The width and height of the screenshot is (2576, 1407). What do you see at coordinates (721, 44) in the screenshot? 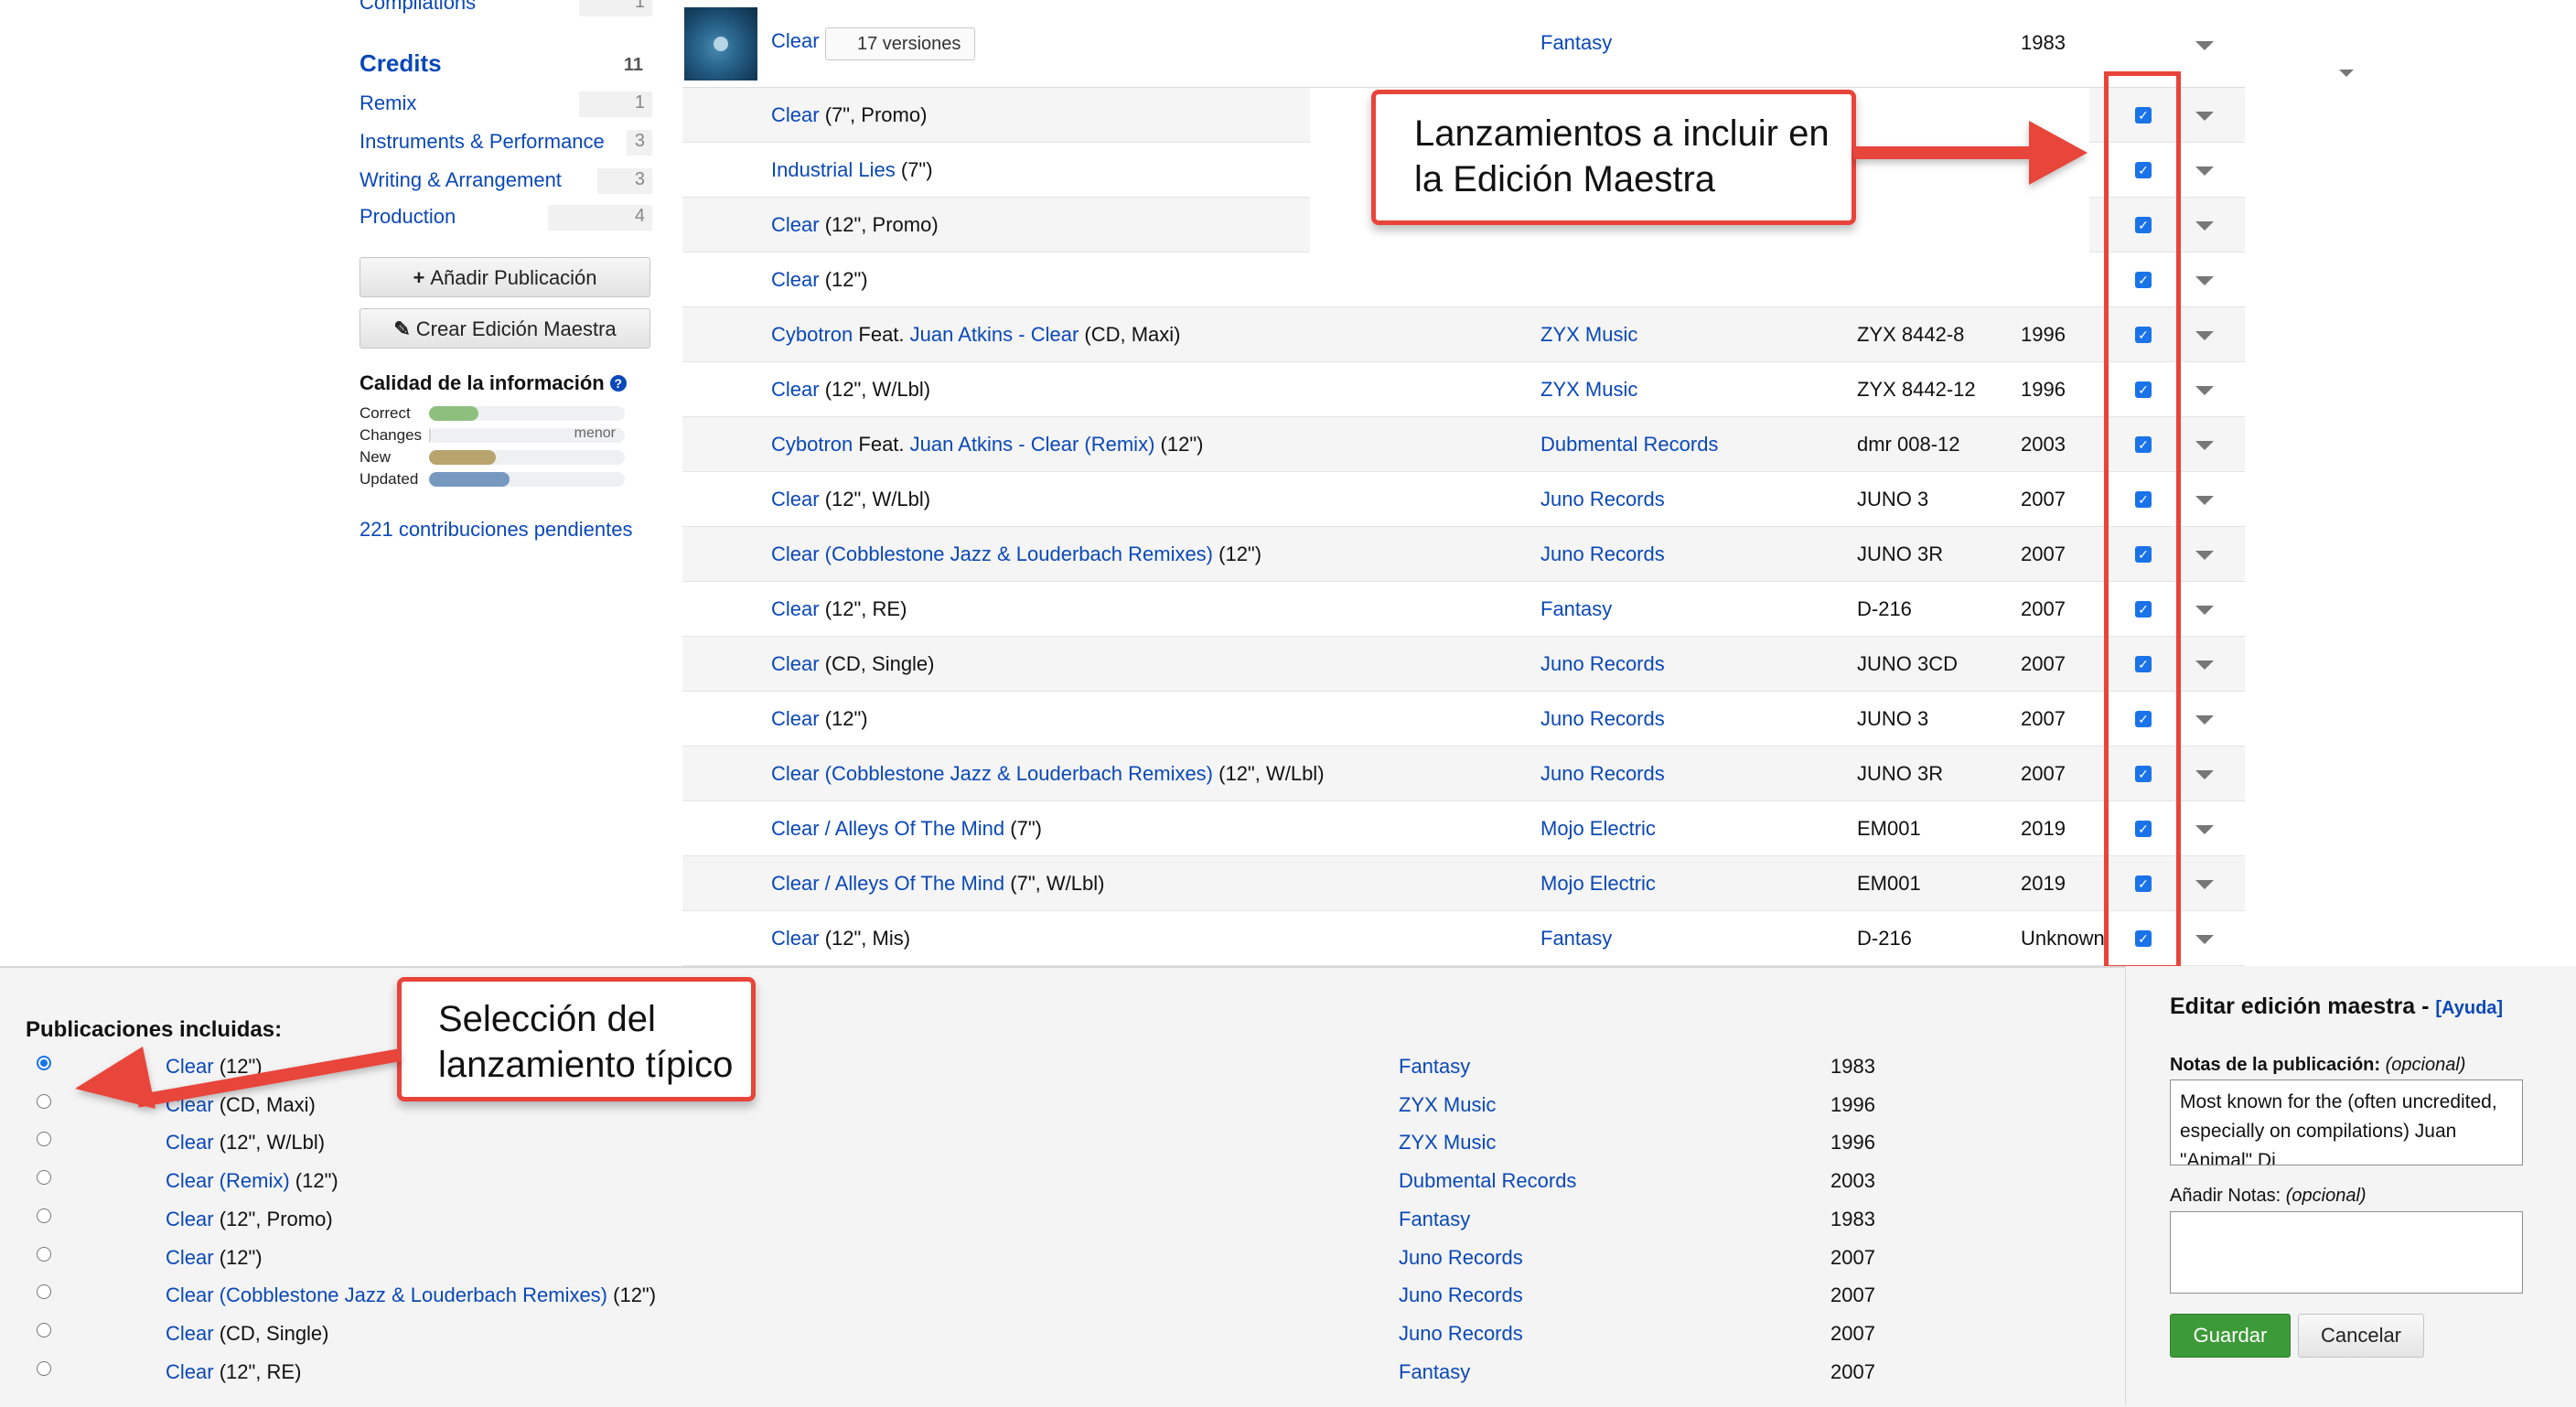
I see `release-thumbnail` at bounding box center [721, 44].